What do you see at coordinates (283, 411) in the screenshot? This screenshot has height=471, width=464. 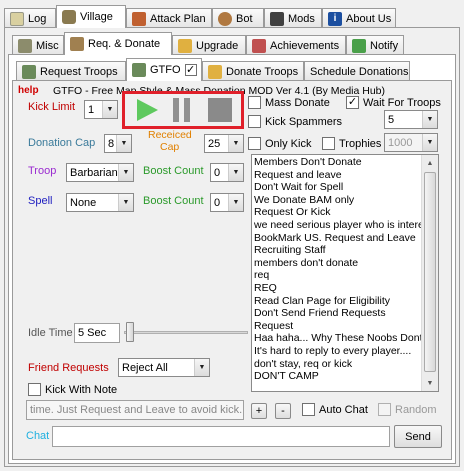 I see `remove-message-button: -` at bounding box center [283, 411].